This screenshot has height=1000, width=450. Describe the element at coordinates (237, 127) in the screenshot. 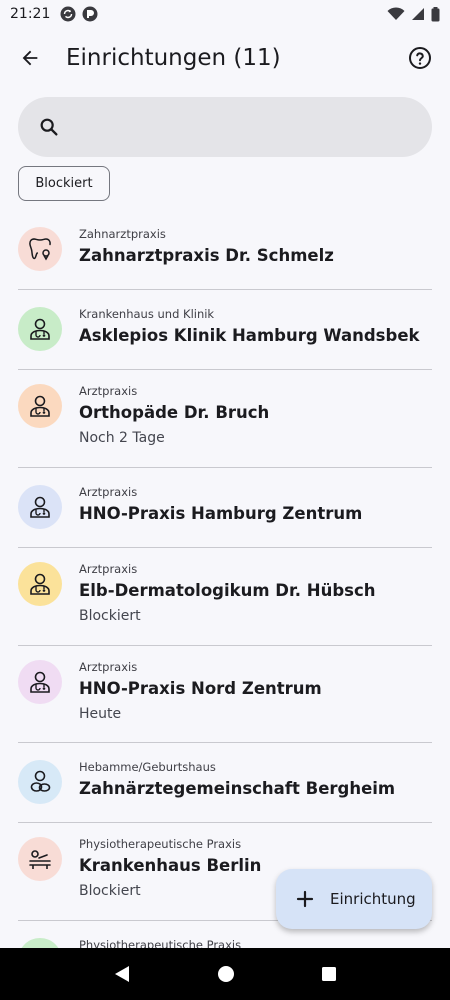

I see `search-input` at that location.